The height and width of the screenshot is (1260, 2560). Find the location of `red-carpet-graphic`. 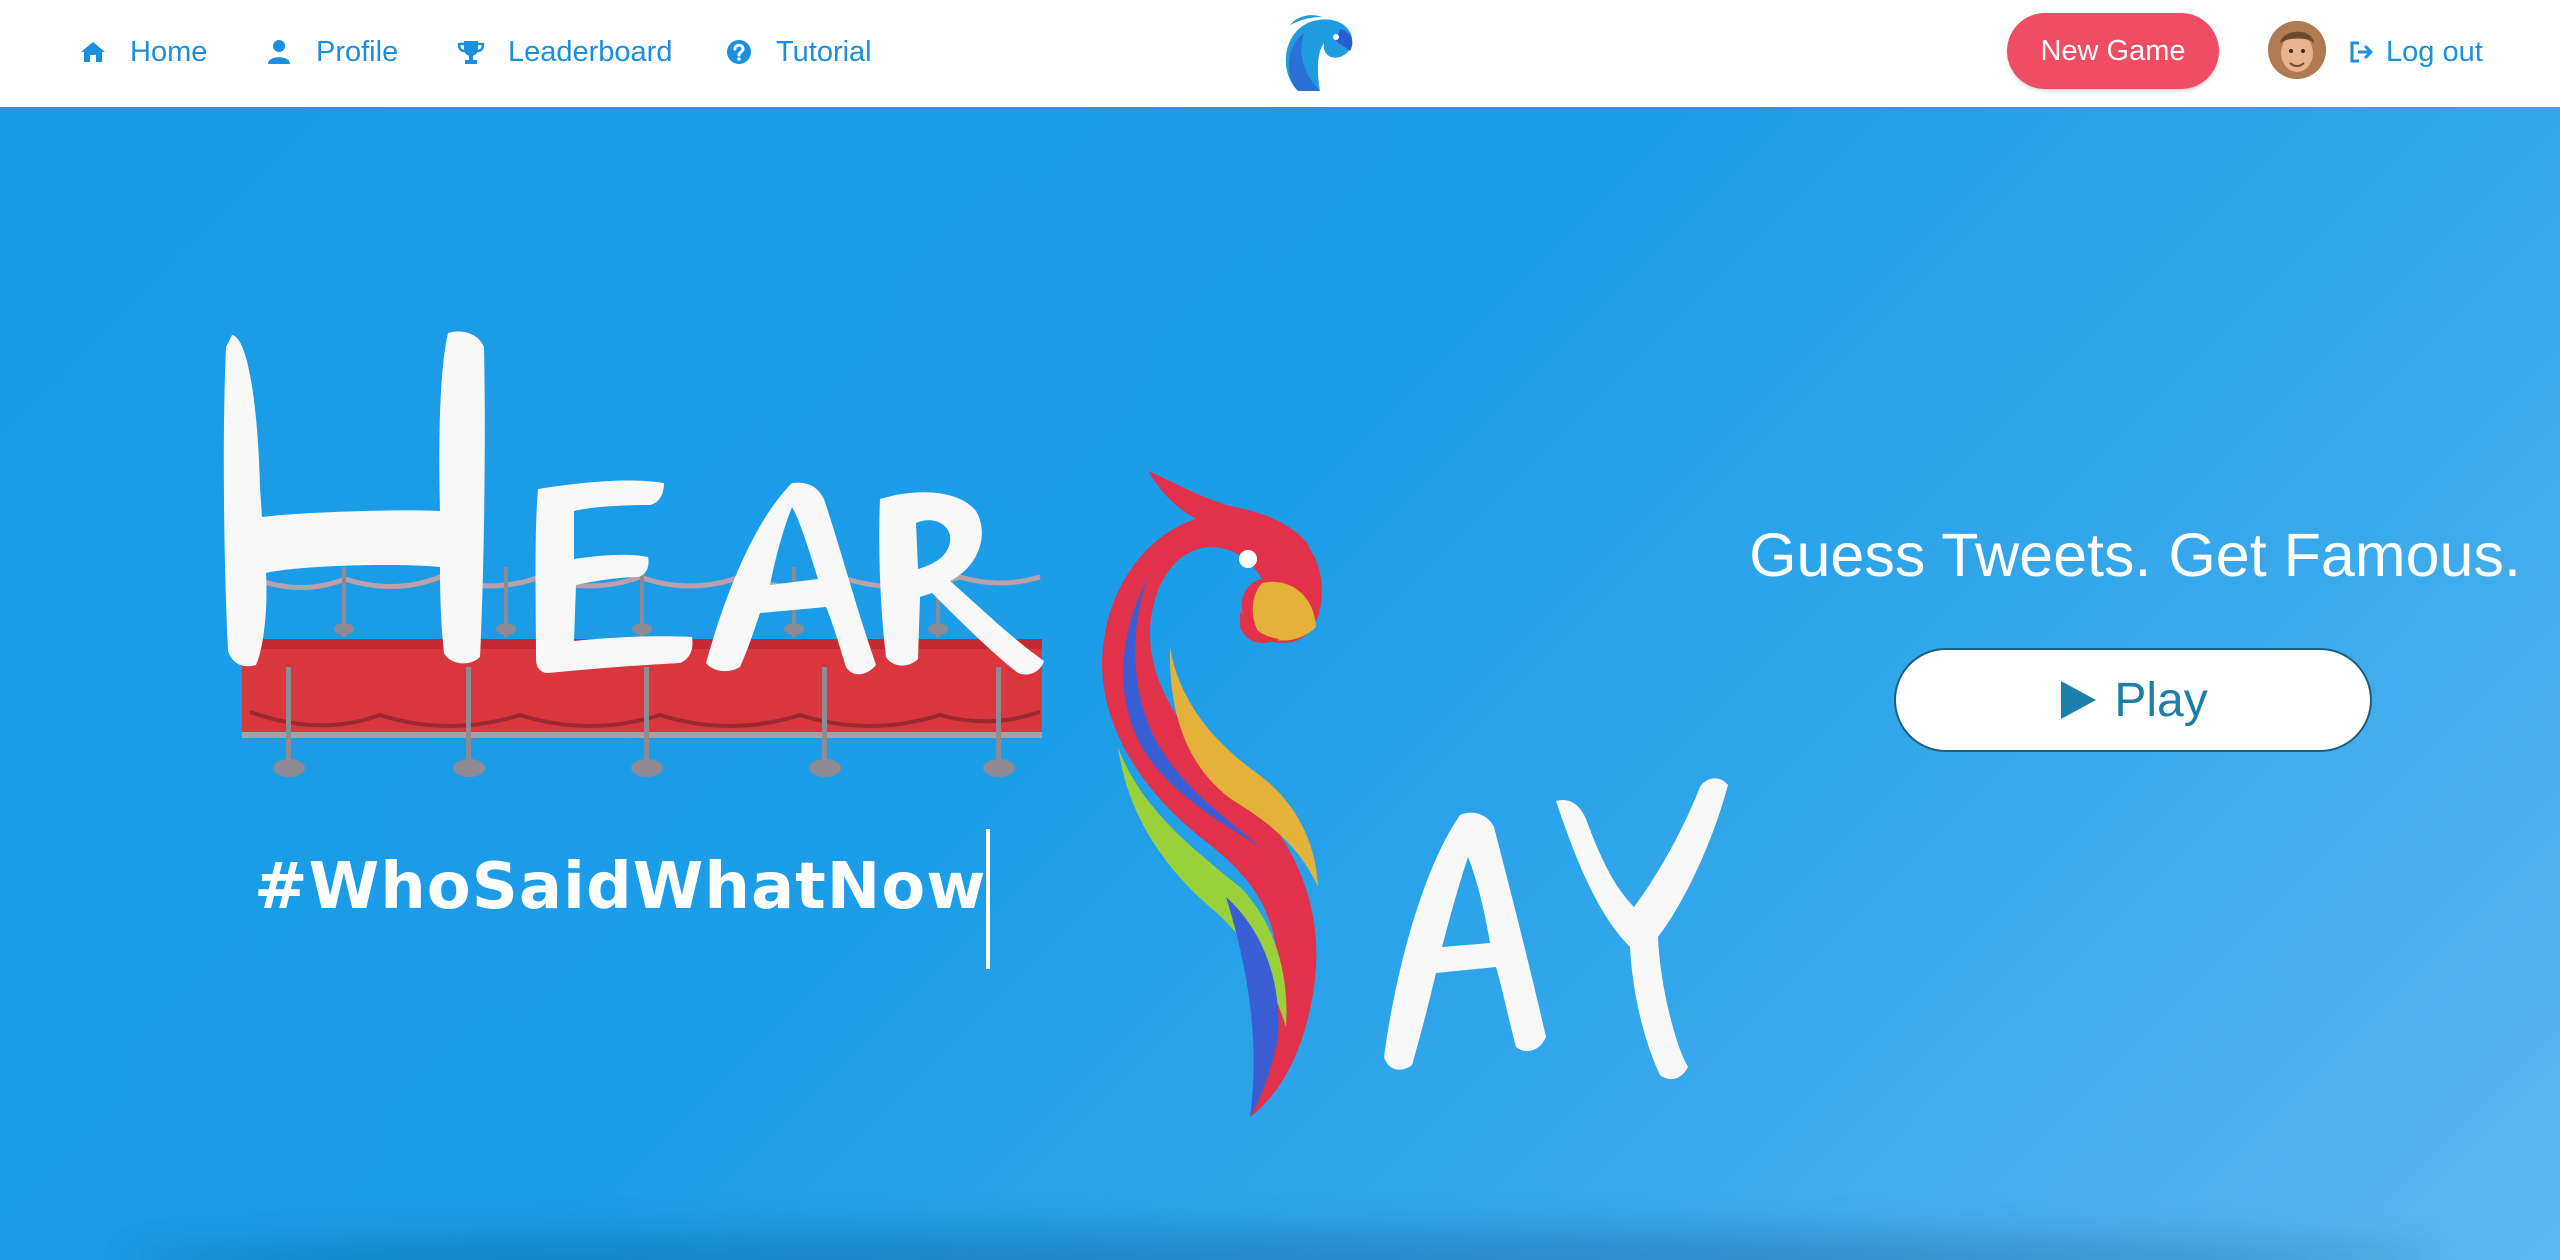

red-carpet-graphic is located at coordinates (642, 672).